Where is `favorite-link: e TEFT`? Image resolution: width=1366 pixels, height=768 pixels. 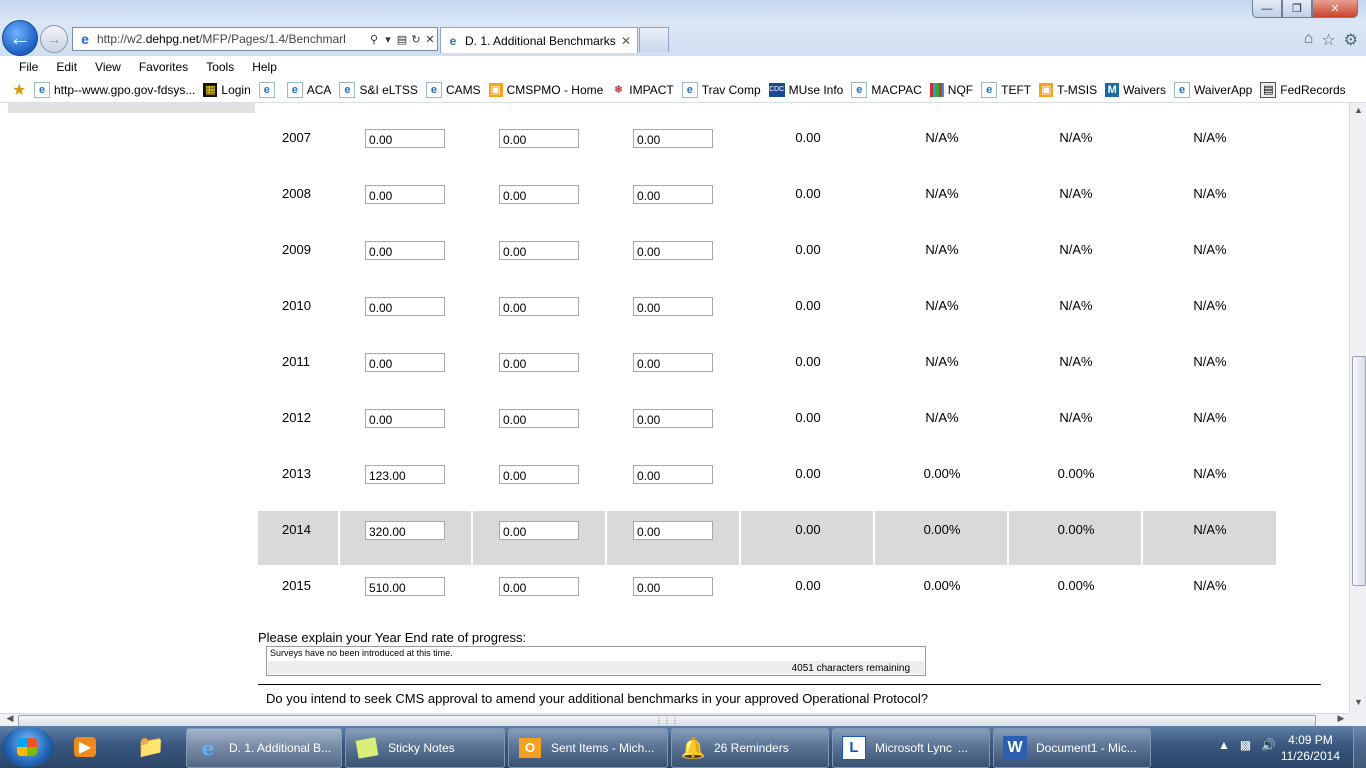 favorite-link: e TEFT is located at coordinates (1006, 90).